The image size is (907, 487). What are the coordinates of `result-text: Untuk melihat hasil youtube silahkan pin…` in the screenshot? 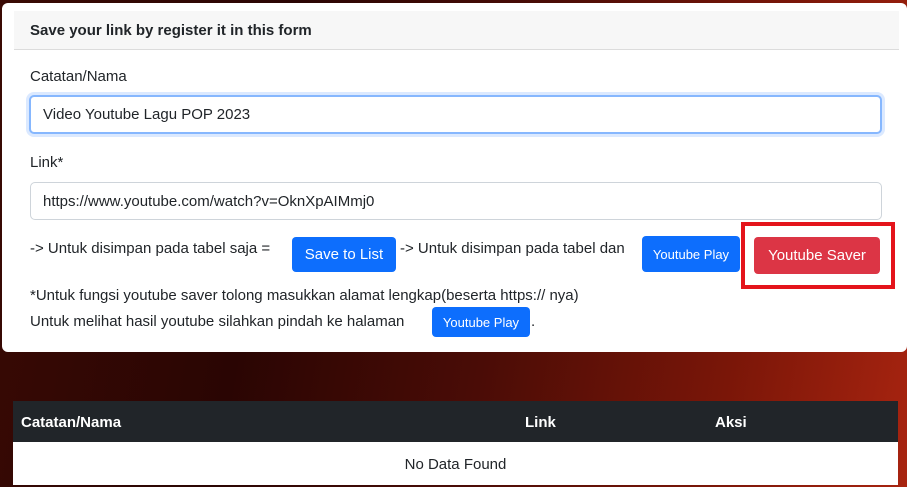 It's located at (217, 321).